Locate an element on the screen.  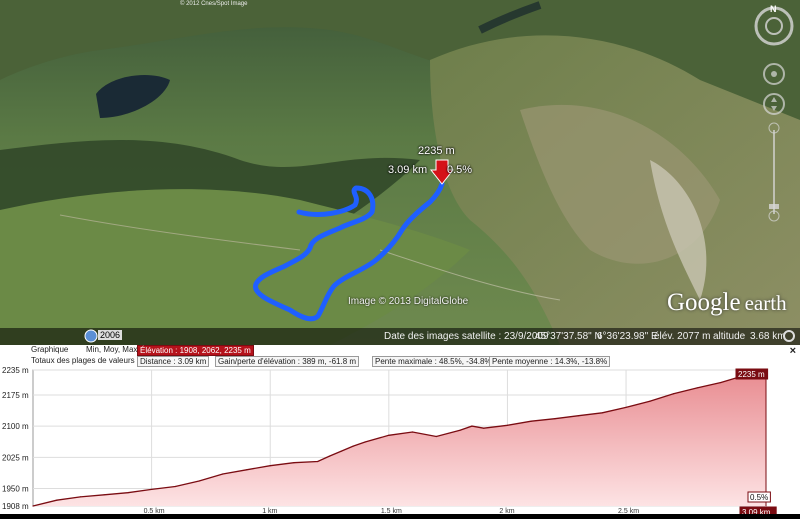
totals-label: Totaux des plages de valeurs is located at coordinates (83, 360).